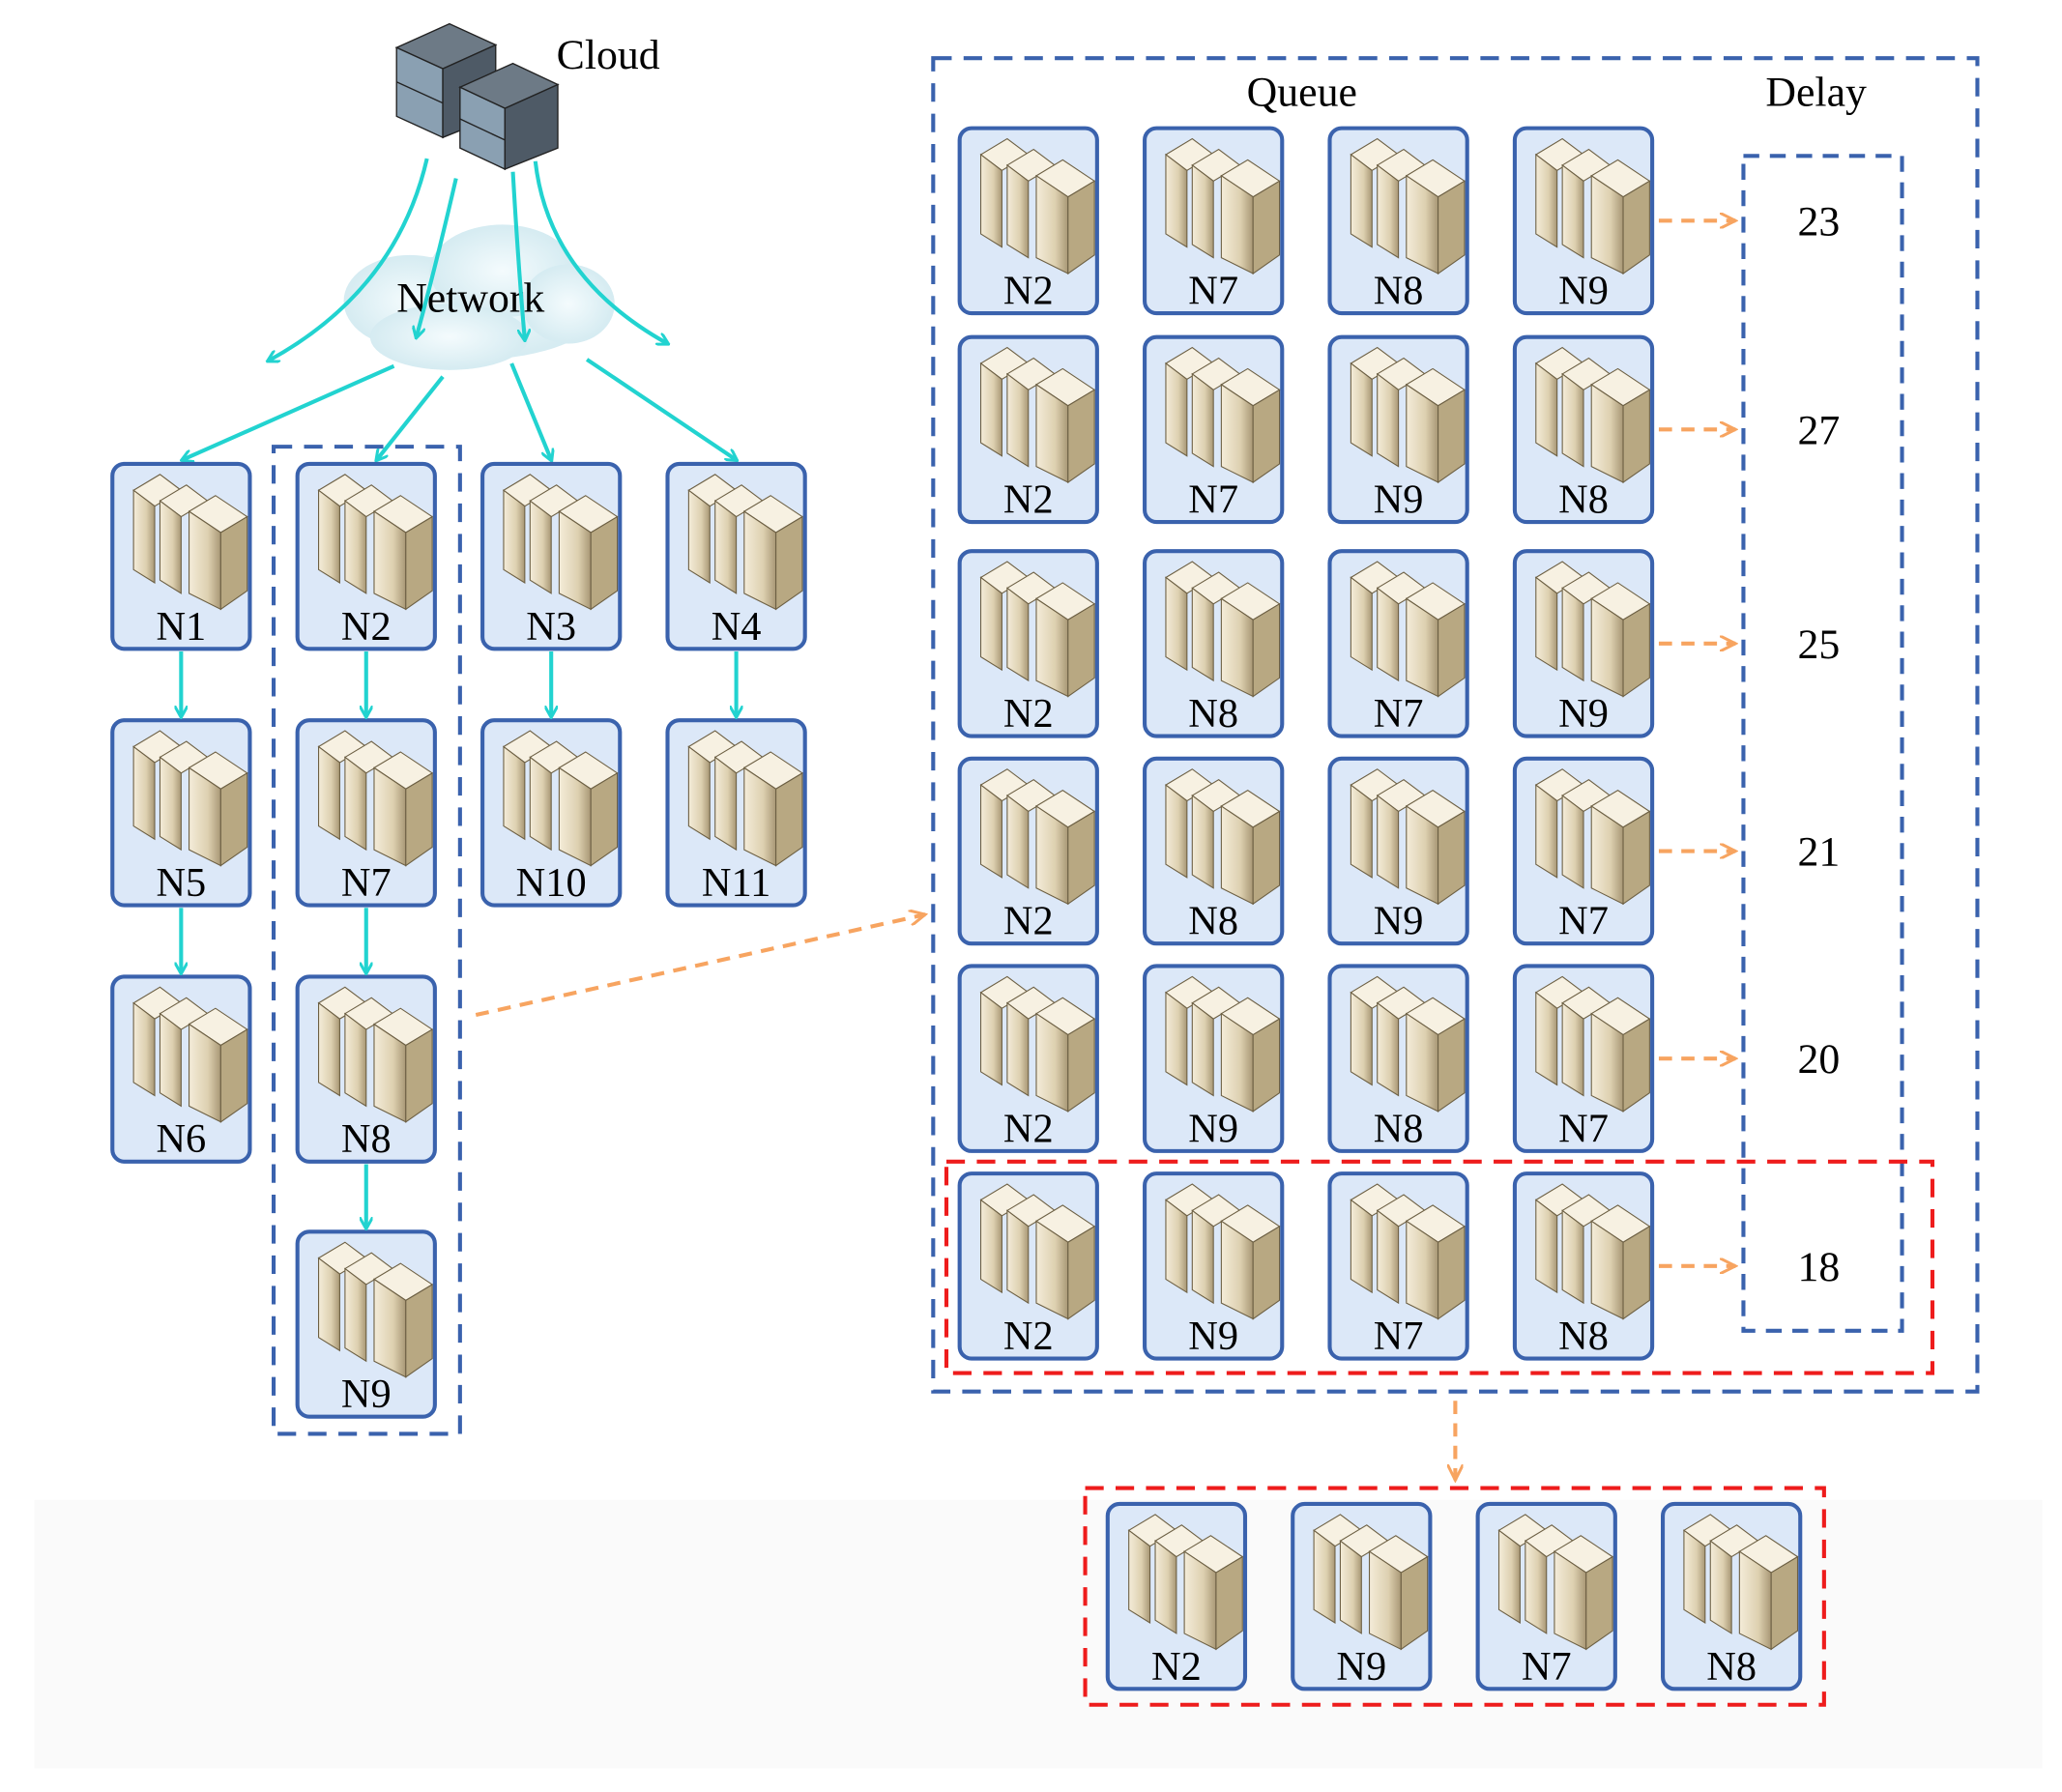 This screenshot has width=2062, height=1792. Describe the element at coordinates (181, 556) in the screenshot. I see `edge-node-n1: N1` at that location.